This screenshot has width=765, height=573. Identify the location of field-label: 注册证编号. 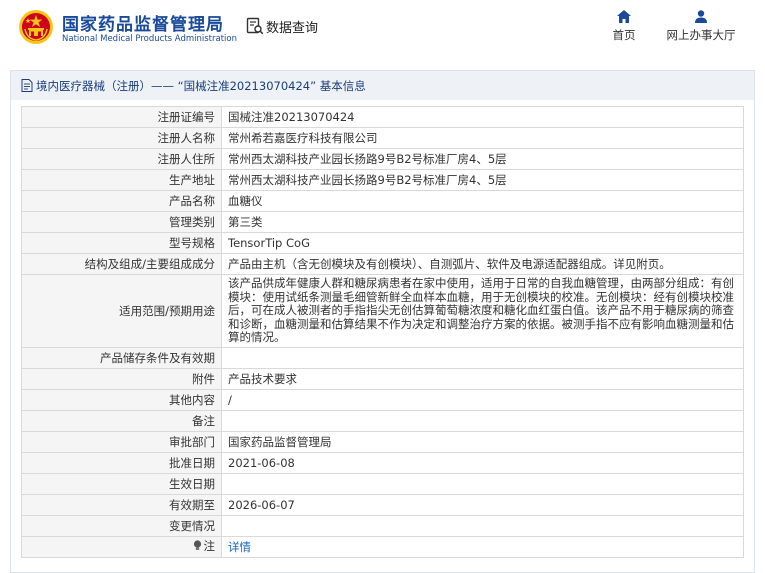
(121, 117).